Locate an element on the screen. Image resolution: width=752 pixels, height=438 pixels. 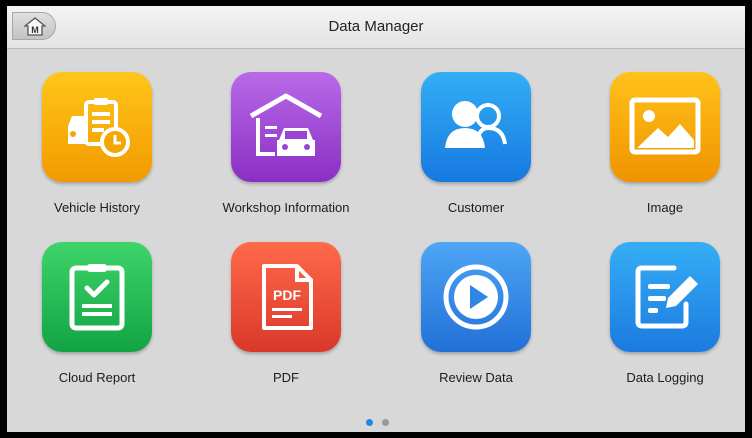
customer-users-icon is located at coordinates (476, 127).